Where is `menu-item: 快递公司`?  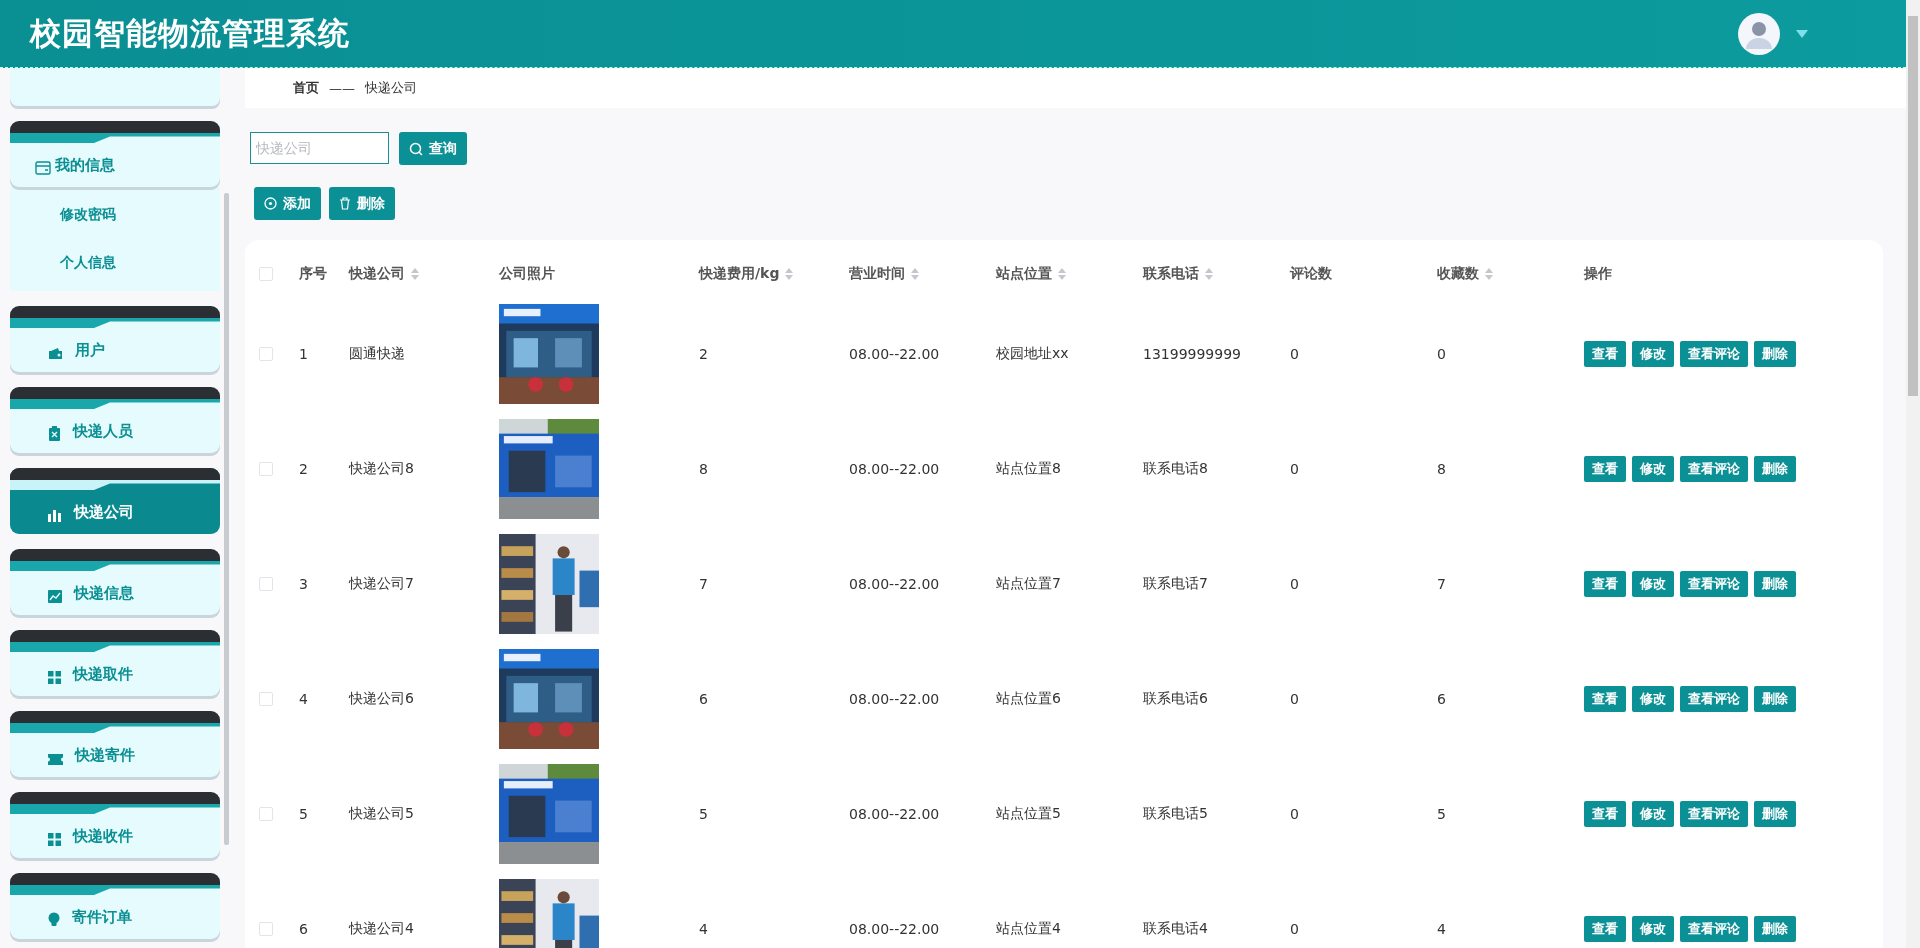 menu-item: 快递公司 is located at coordinates (115, 501).